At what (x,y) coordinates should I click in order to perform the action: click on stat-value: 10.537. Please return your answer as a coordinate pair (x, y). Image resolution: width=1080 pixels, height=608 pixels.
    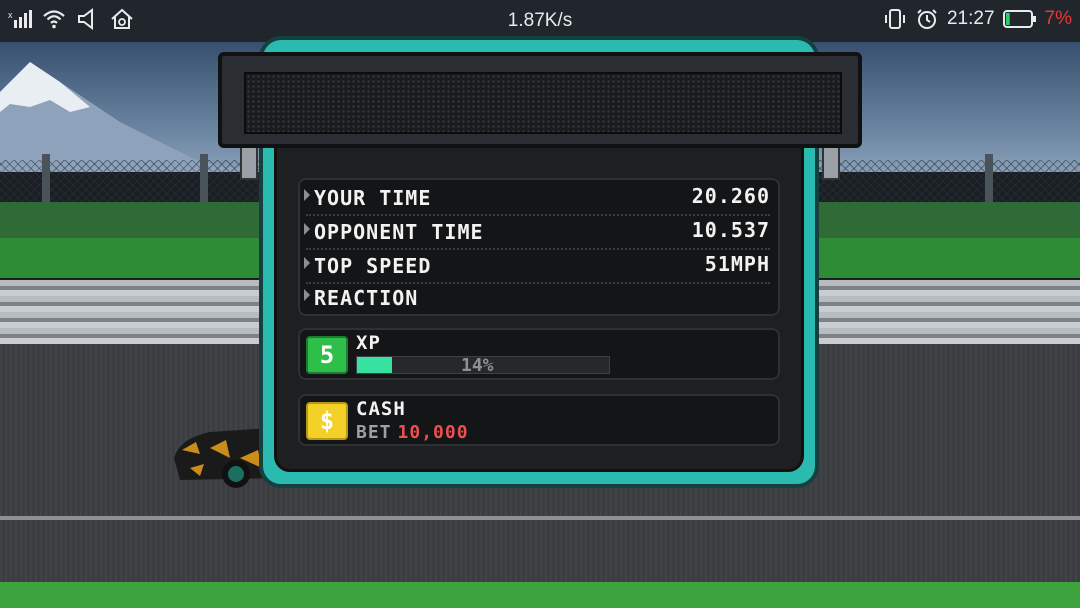
    Looking at the image, I should click on (730, 230).